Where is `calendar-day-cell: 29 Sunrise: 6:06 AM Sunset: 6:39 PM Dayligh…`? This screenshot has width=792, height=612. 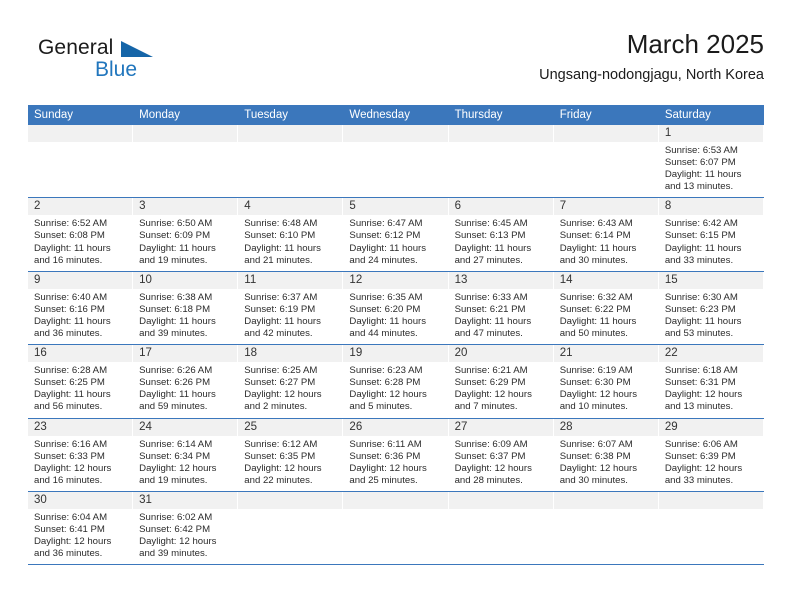 calendar-day-cell: 29 Sunrise: 6:06 AM Sunset: 6:39 PM Dayligh… is located at coordinates (711, 454).